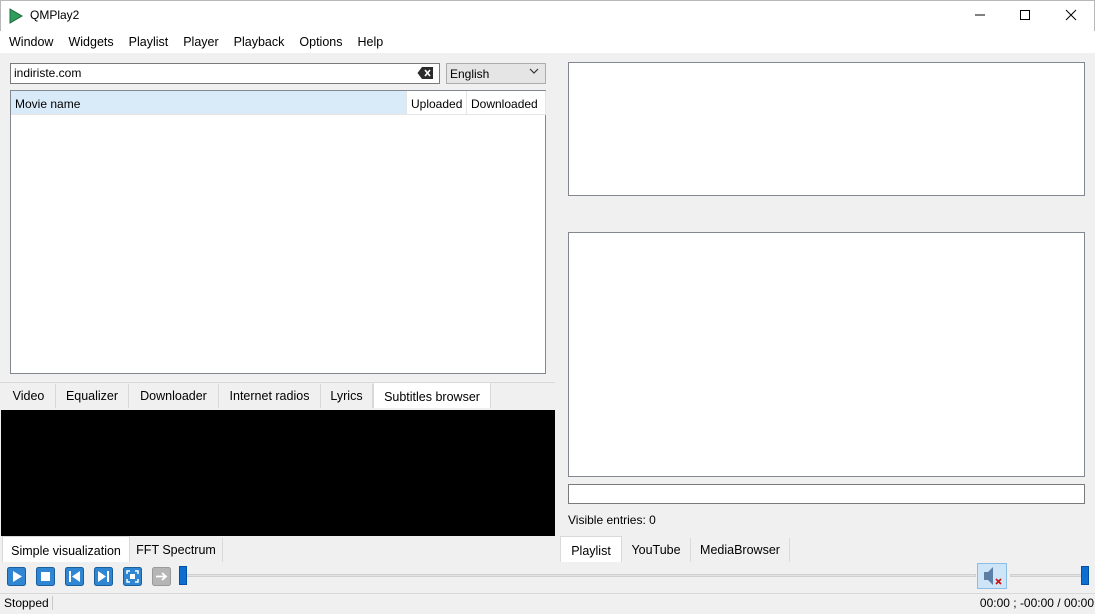  Describe the element at coordinates (225, 73) in the screenshot. I see `subtitle-search-input: indiriste.com` at that location.